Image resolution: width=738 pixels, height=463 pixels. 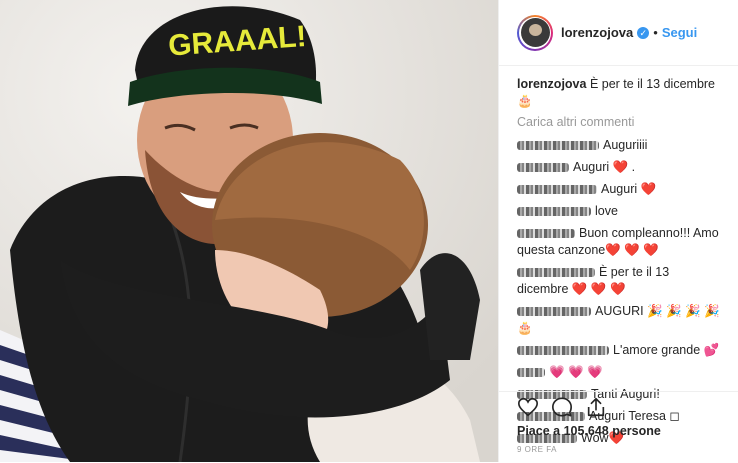 I want to click on comment-text: 💗 💗 💗, so click(x=576, y=372).